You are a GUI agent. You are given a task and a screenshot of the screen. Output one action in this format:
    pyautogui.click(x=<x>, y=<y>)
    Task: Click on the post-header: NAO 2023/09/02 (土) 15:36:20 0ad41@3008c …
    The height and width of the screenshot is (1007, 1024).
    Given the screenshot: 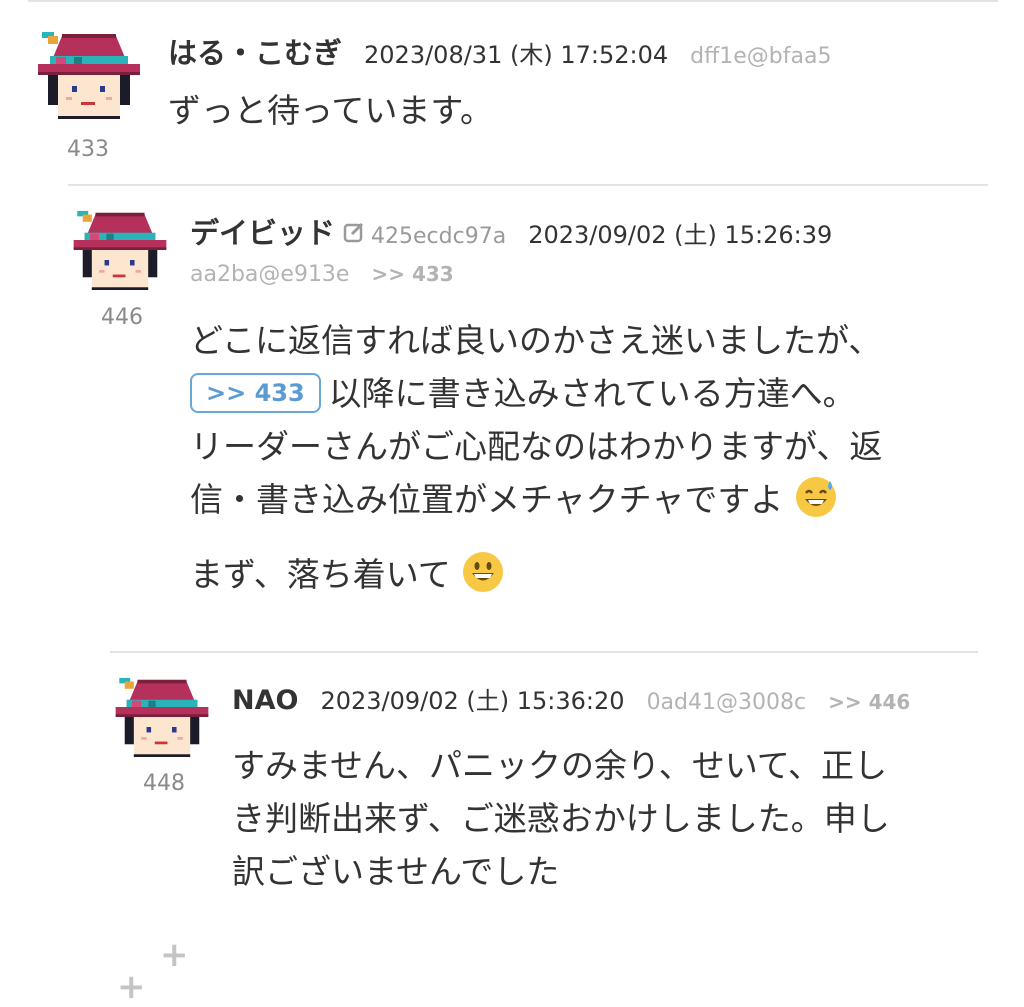 What is the action you would take?
    pyautogui.click(x=571, y=698)
    